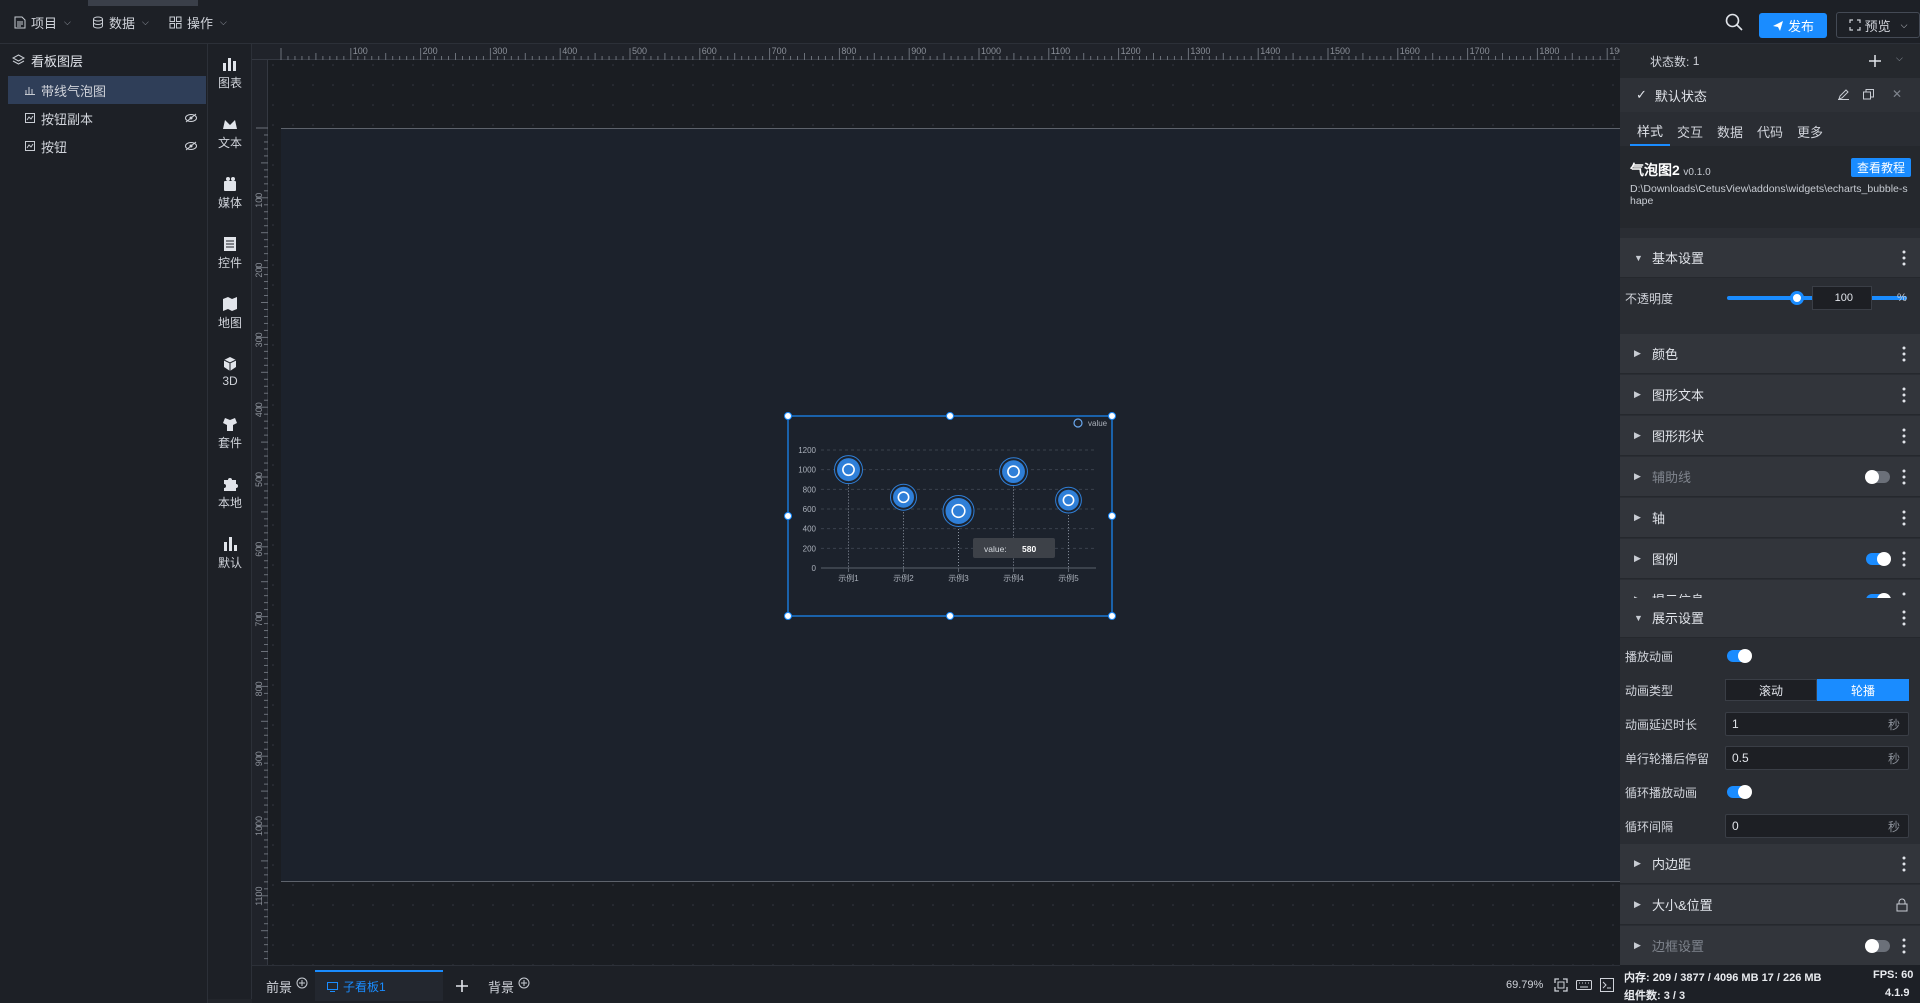  I want to click on widget-control: 控件, so click(230, 253).